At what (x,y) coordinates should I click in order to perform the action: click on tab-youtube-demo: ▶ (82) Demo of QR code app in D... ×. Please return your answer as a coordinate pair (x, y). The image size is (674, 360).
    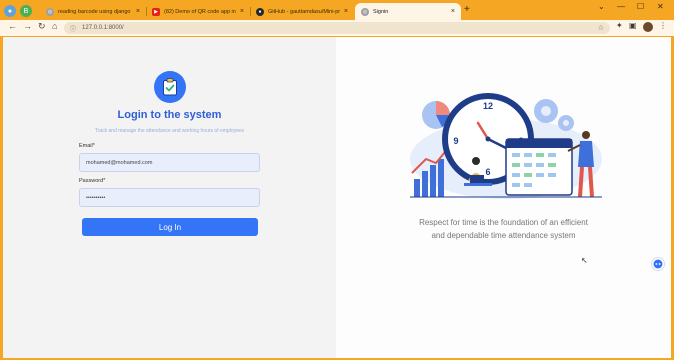
    Looking at the image, I should click on (198, 11).